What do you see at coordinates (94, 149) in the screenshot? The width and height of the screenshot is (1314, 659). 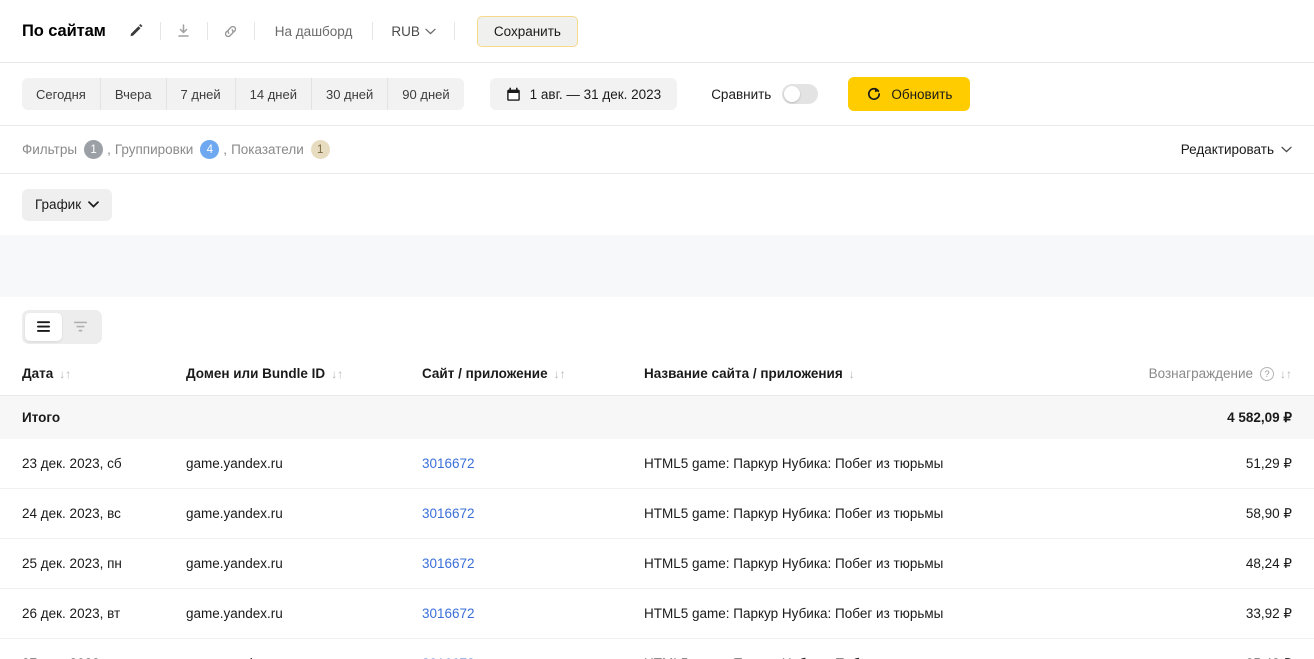 I see `filters-count-badge: 1` at bounding box center [94, 149].